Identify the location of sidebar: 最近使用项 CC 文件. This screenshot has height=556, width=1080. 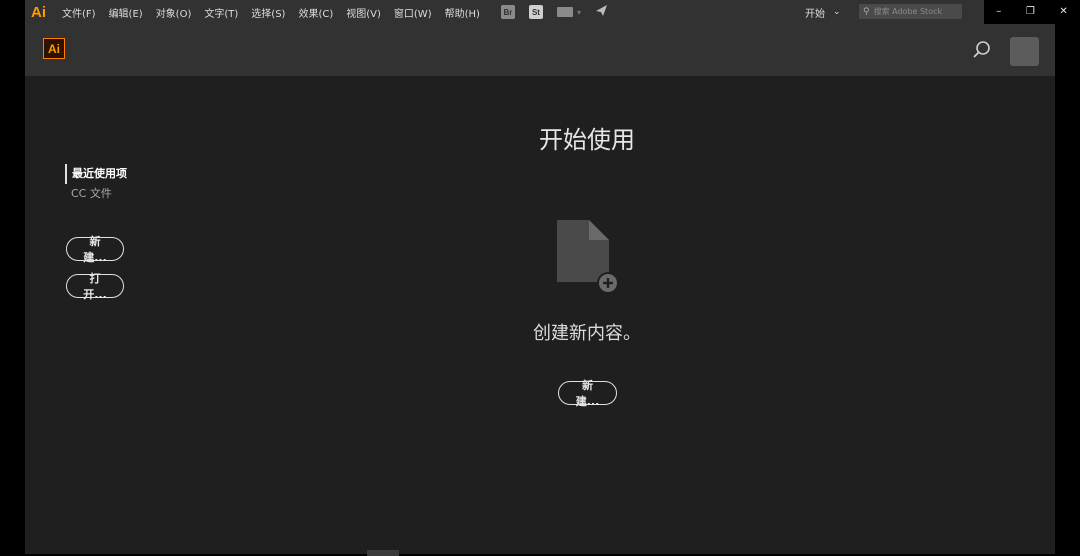
(96, 184).